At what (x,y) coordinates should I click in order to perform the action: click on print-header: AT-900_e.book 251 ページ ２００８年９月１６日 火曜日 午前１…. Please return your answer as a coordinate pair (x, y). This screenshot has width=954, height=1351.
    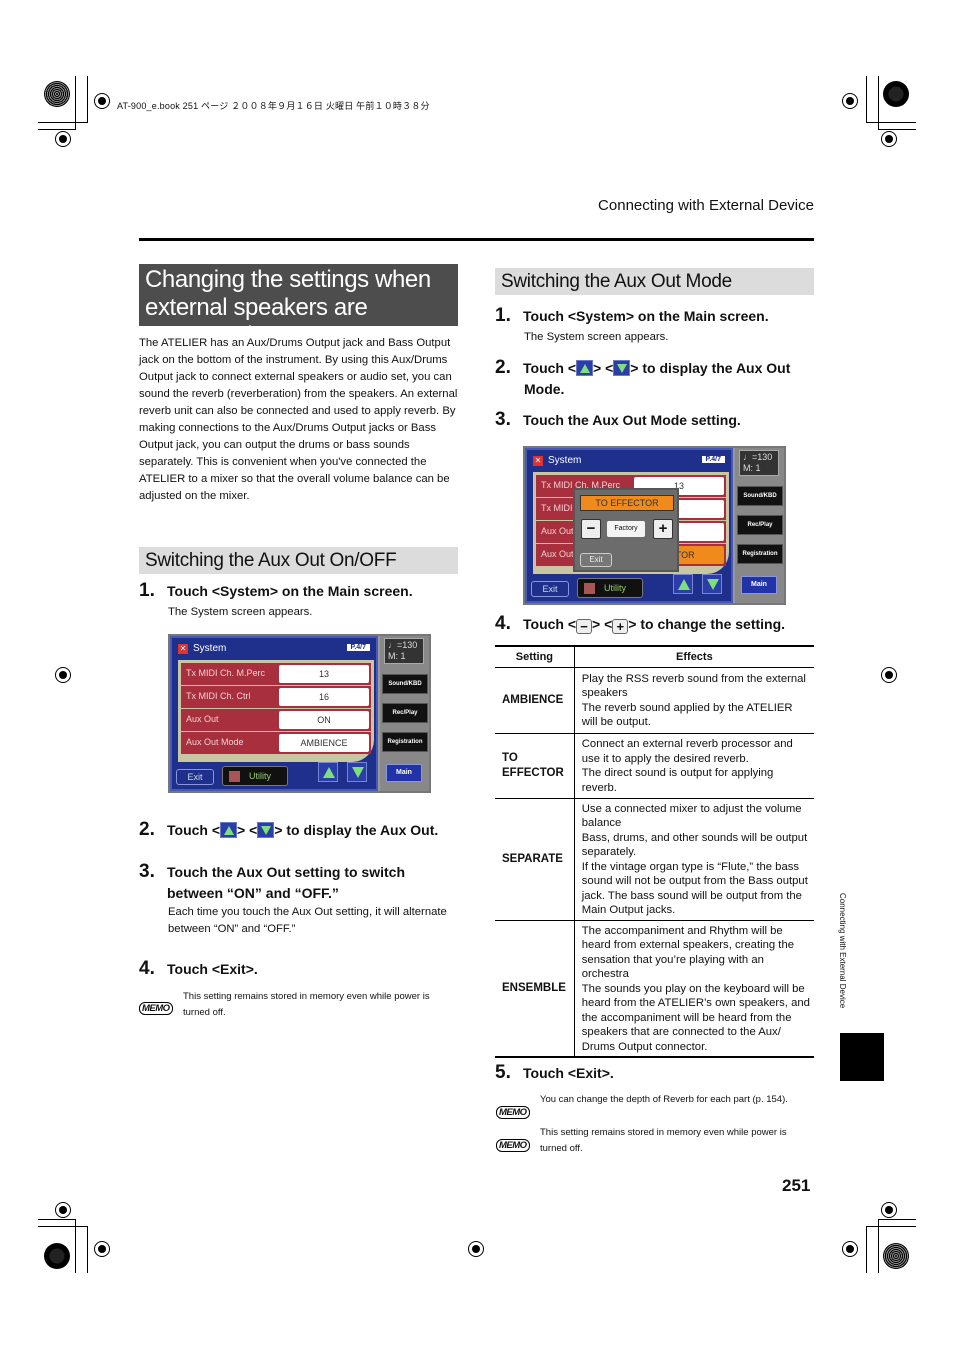
    Looking at the image, I should click on (273, 106).